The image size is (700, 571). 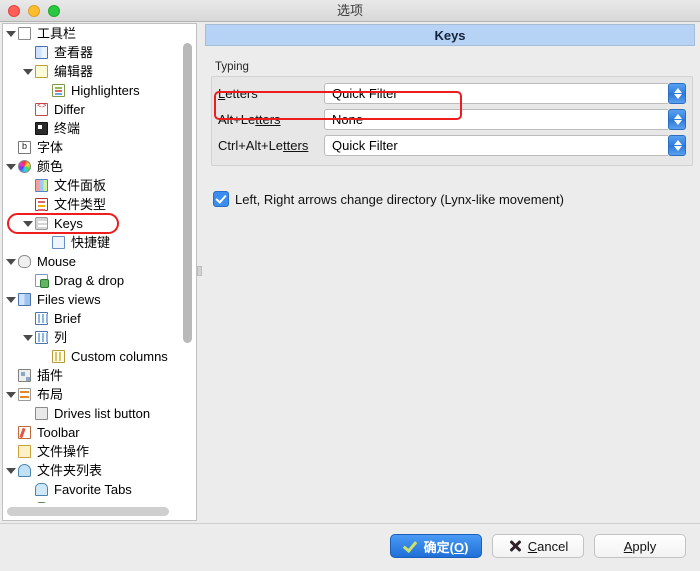 What do you see at coordinates (25, 451) in the screenshot?
I see `file-operations-icon` at bounding box center [25, 451].